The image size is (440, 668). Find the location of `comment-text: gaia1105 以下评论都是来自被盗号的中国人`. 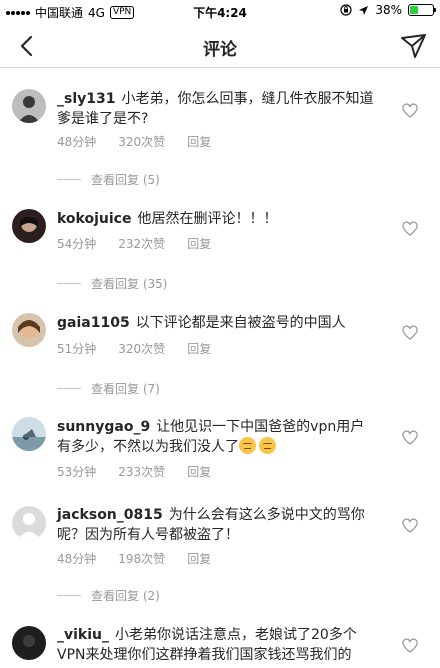

comment-text: gaia1105 以下评论都是来自被盗号的中国人 is located at coordinates (217, 323).